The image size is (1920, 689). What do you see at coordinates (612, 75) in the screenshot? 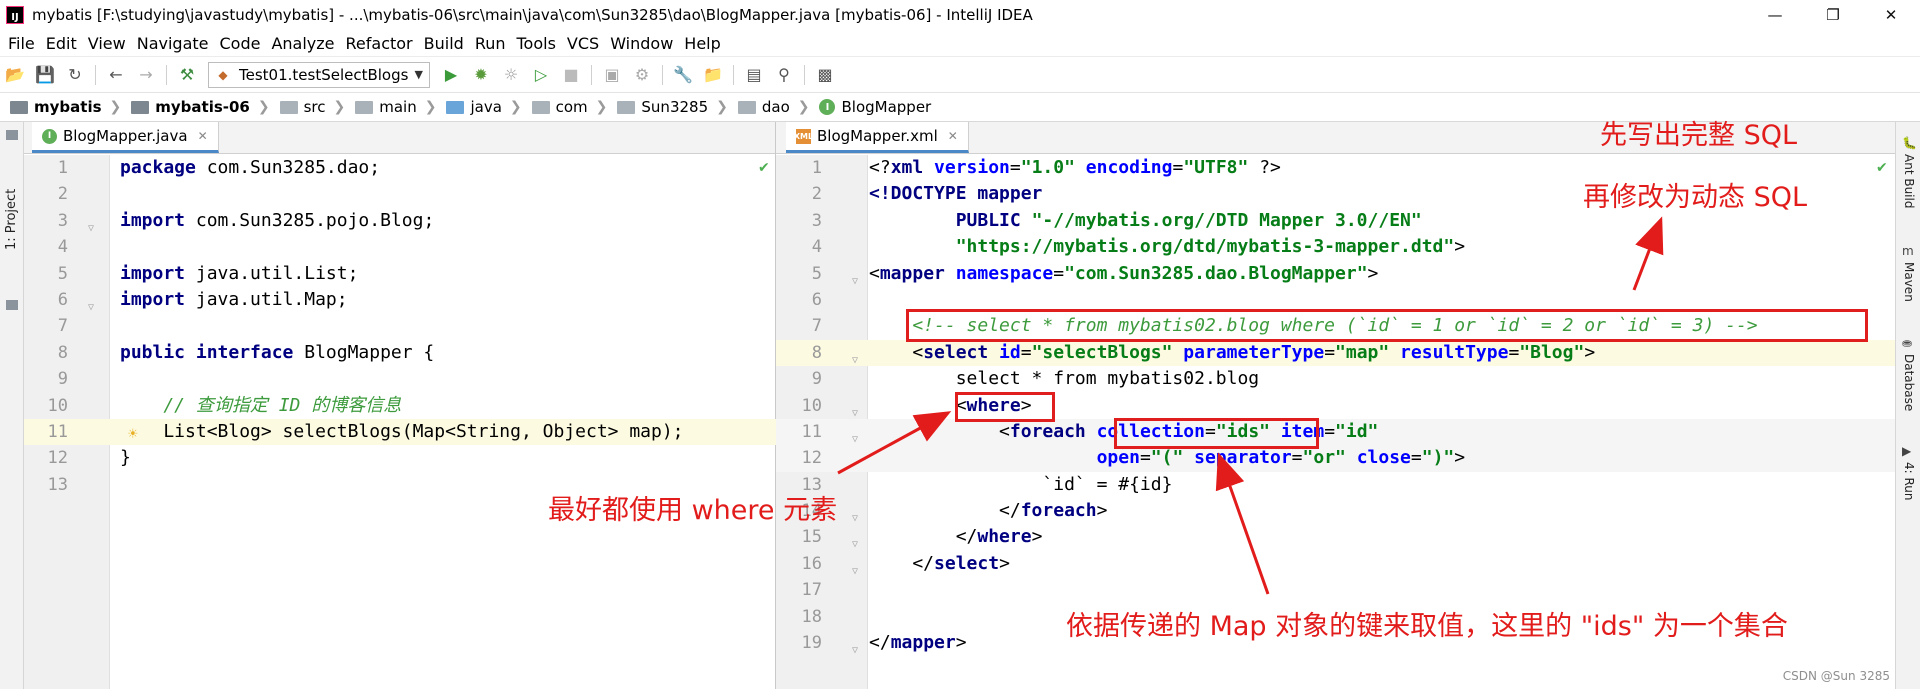
I see `attach-icon: ▣` at bounding box center [612, 75].